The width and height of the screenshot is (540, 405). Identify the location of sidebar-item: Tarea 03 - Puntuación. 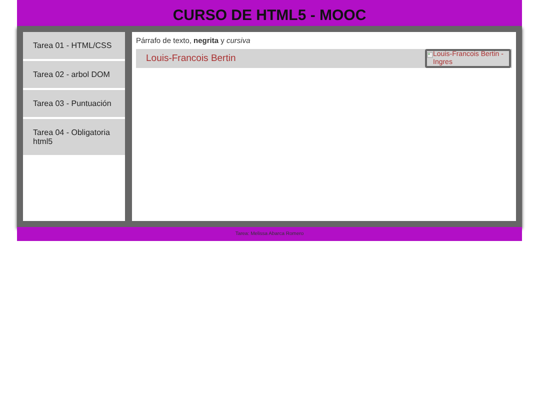
(74, 103).